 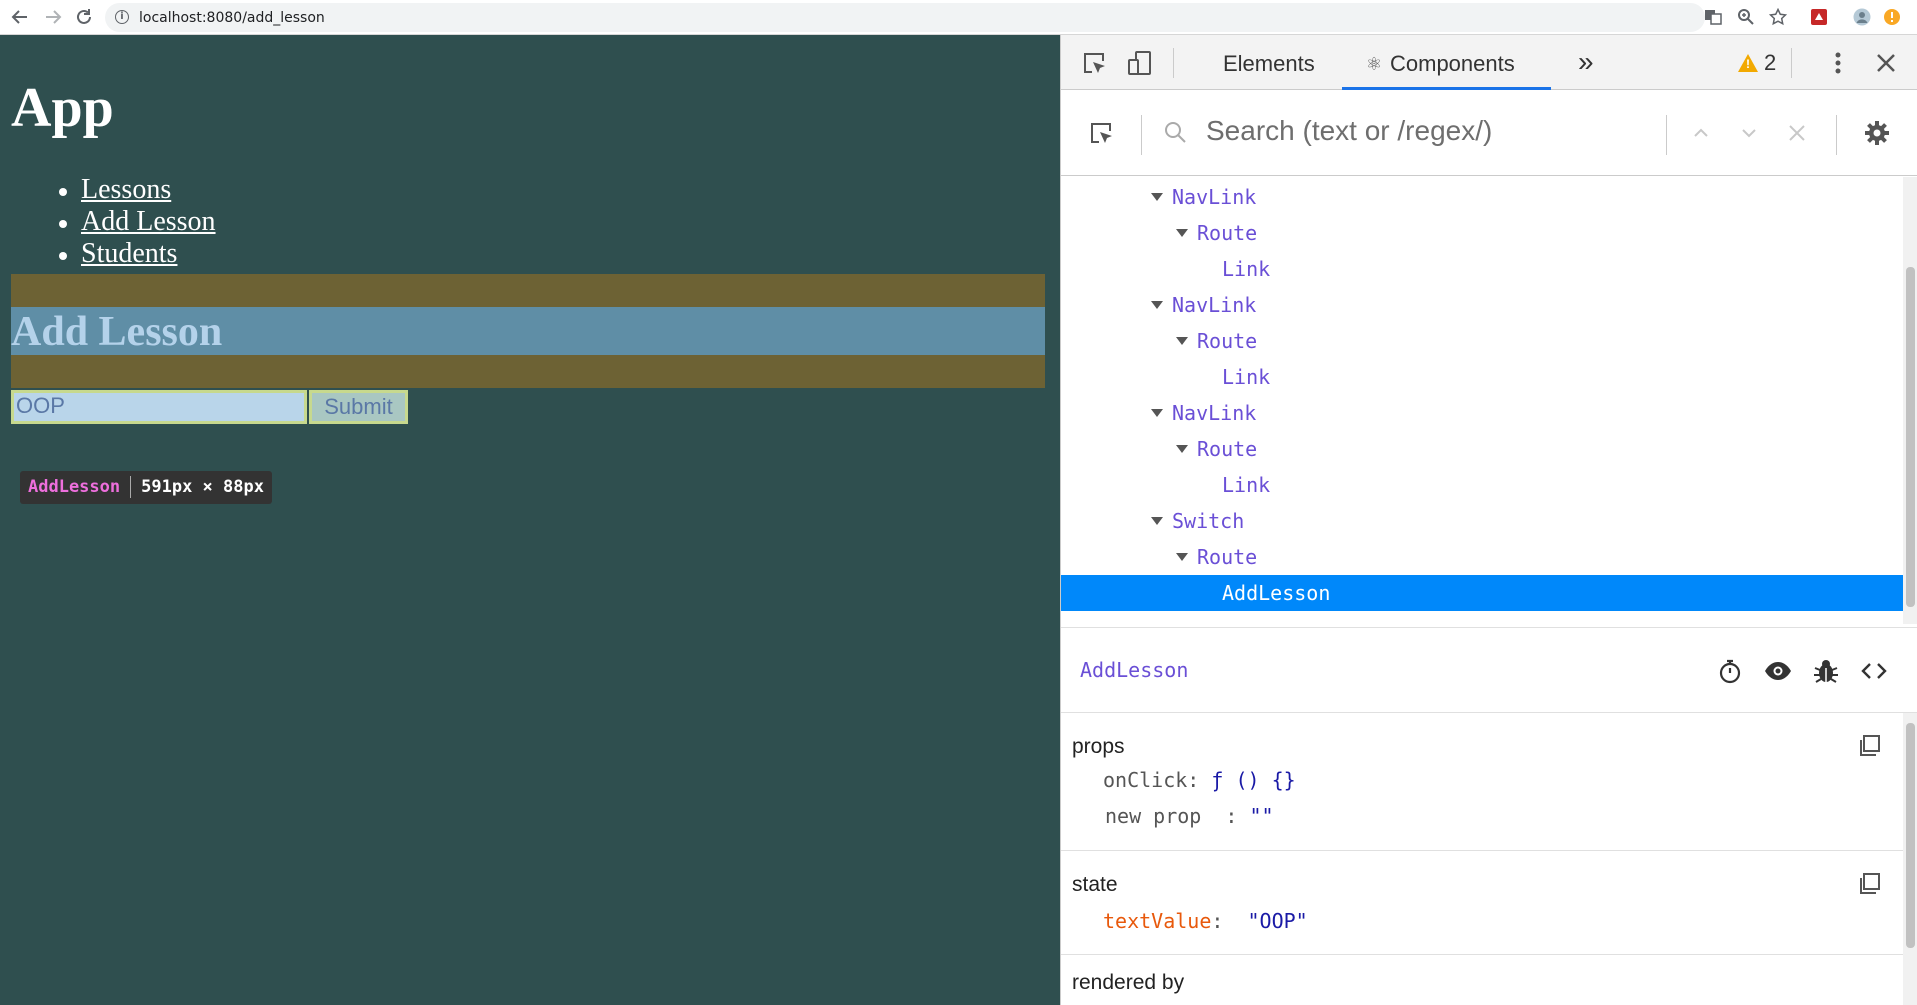 What do you see at coordinates (1140, 63) in the screenshot?
I see `device-toolbar-icon` at bounding box center [1140, 63].